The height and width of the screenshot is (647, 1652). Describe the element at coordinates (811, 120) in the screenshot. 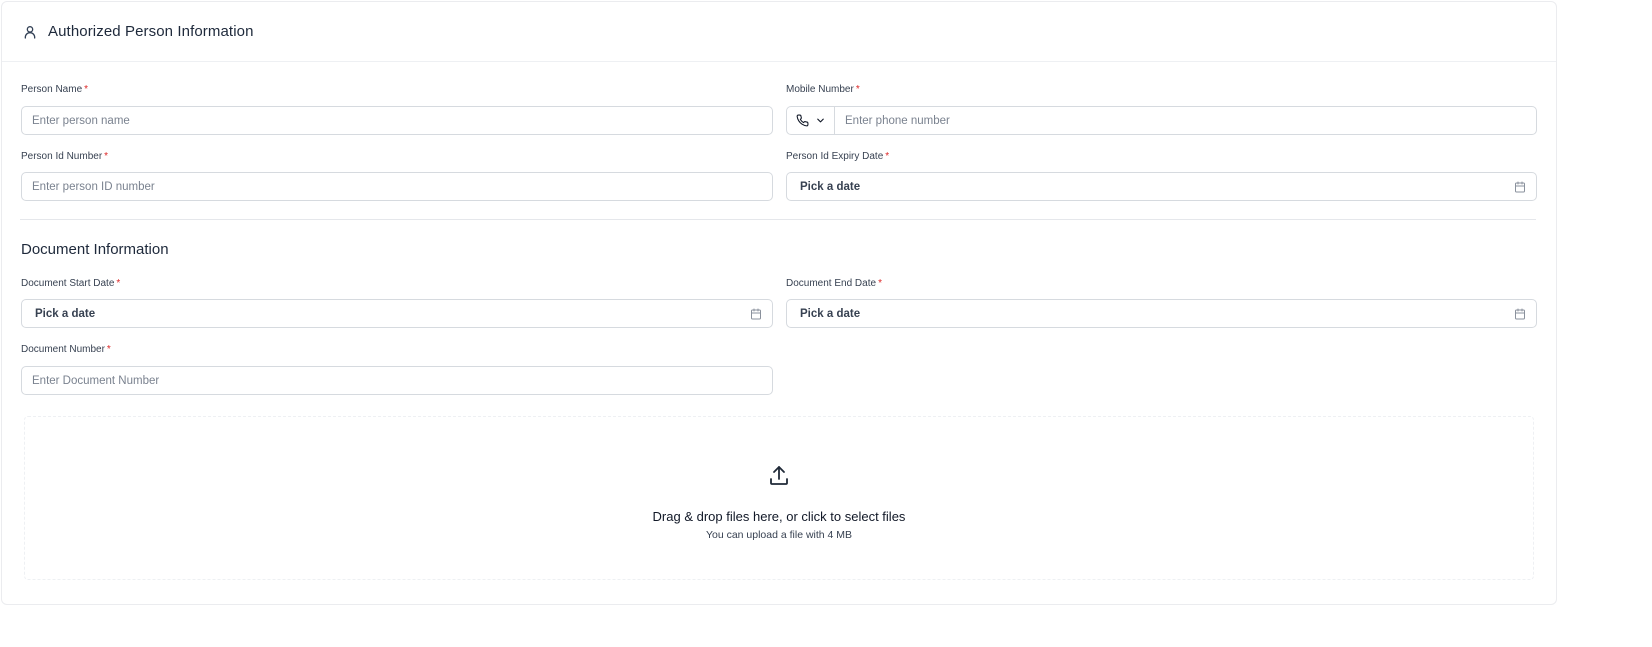

I see `country-code-select` at that location.